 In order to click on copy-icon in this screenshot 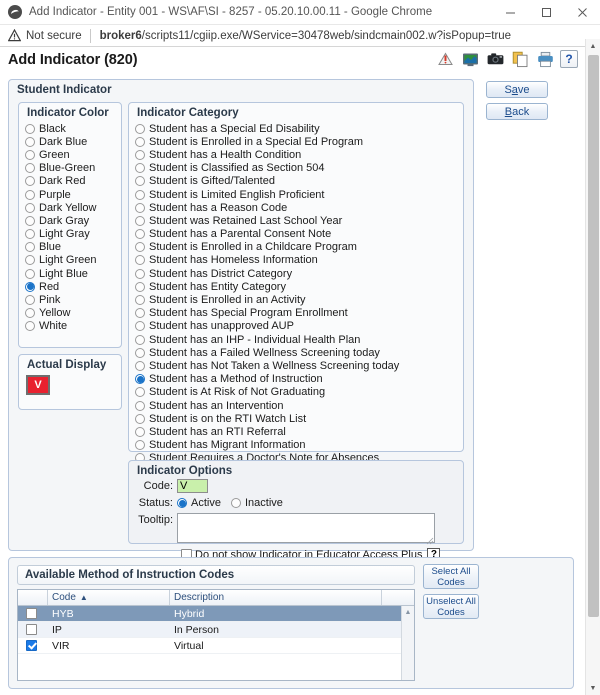, I will do `click(520, 59)`.